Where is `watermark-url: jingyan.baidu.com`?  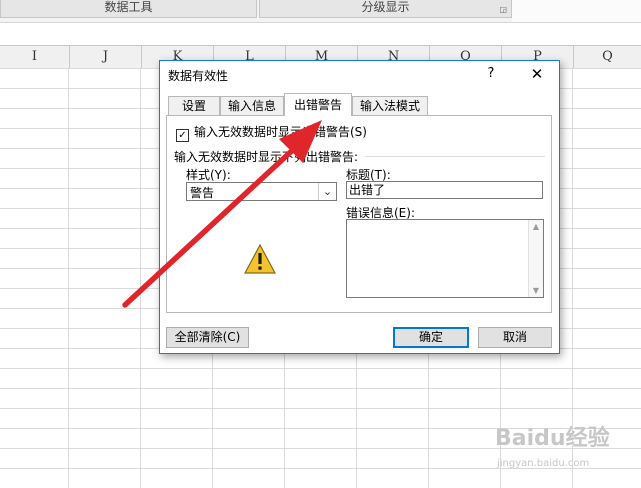
watermark-url: jingyan.baidu.com is located at coordinates (543, 463).